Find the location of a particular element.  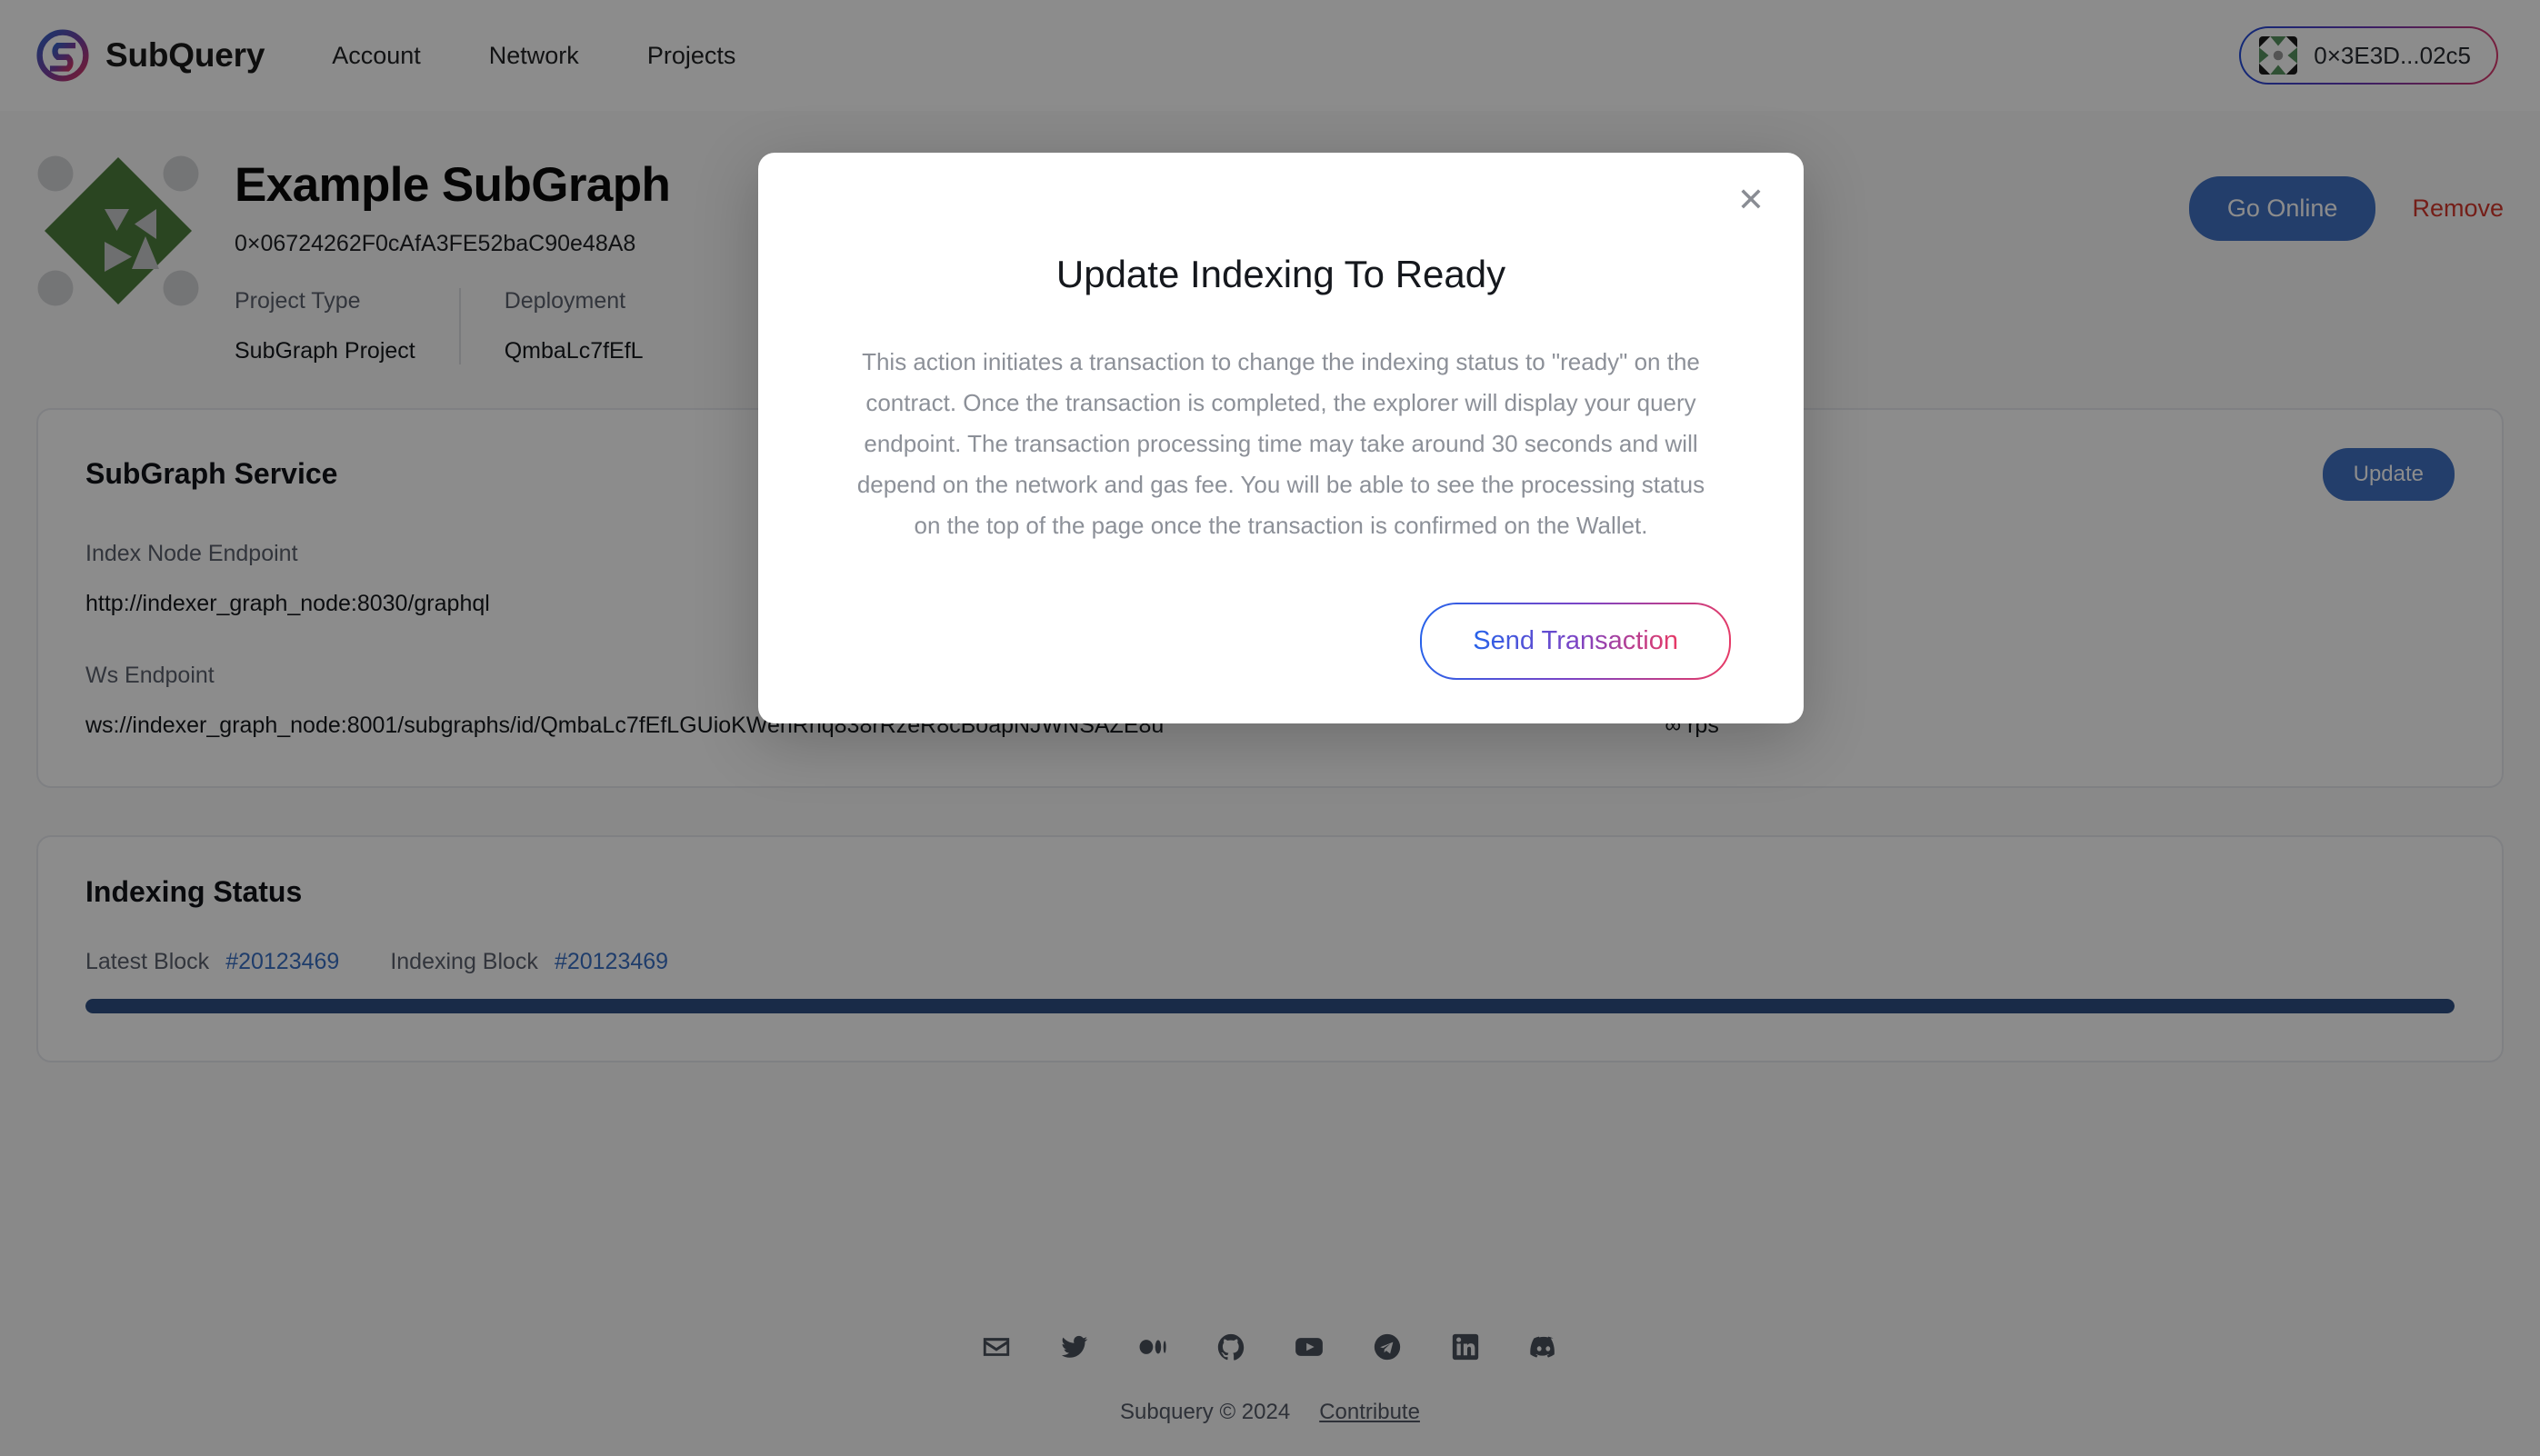

modal-title: Update Indexing To Ready is located at coordinates (1281, 274).